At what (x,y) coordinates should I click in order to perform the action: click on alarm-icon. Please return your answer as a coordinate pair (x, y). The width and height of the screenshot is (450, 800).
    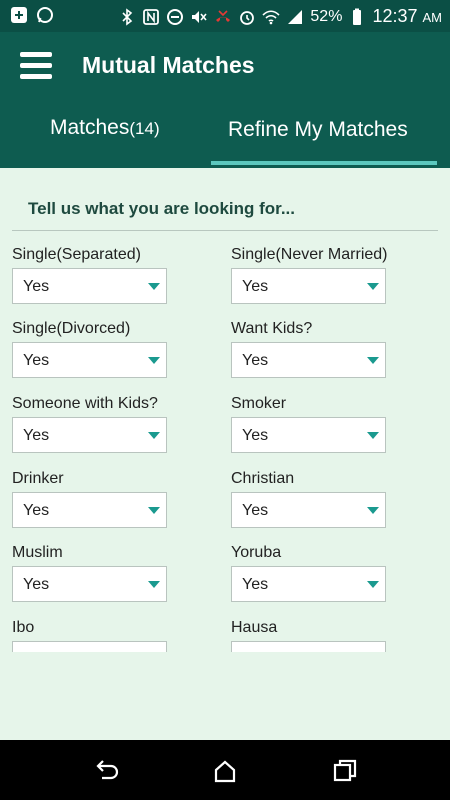
    Looking at the image, I should click on (247, 17).